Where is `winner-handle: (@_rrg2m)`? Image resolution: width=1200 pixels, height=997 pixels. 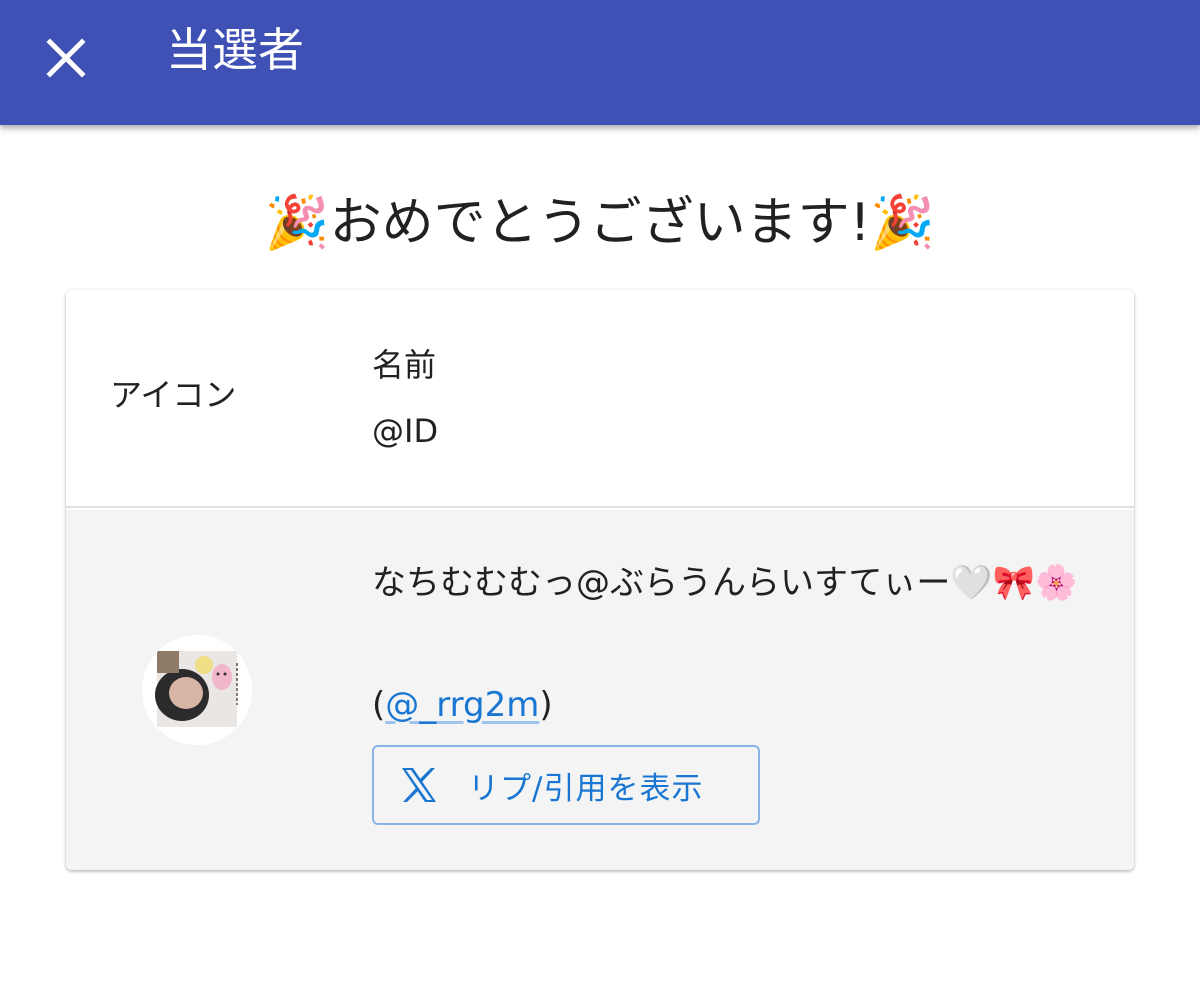 winner-handle: (@_rrg2m) is located at coordinates (462, 705).